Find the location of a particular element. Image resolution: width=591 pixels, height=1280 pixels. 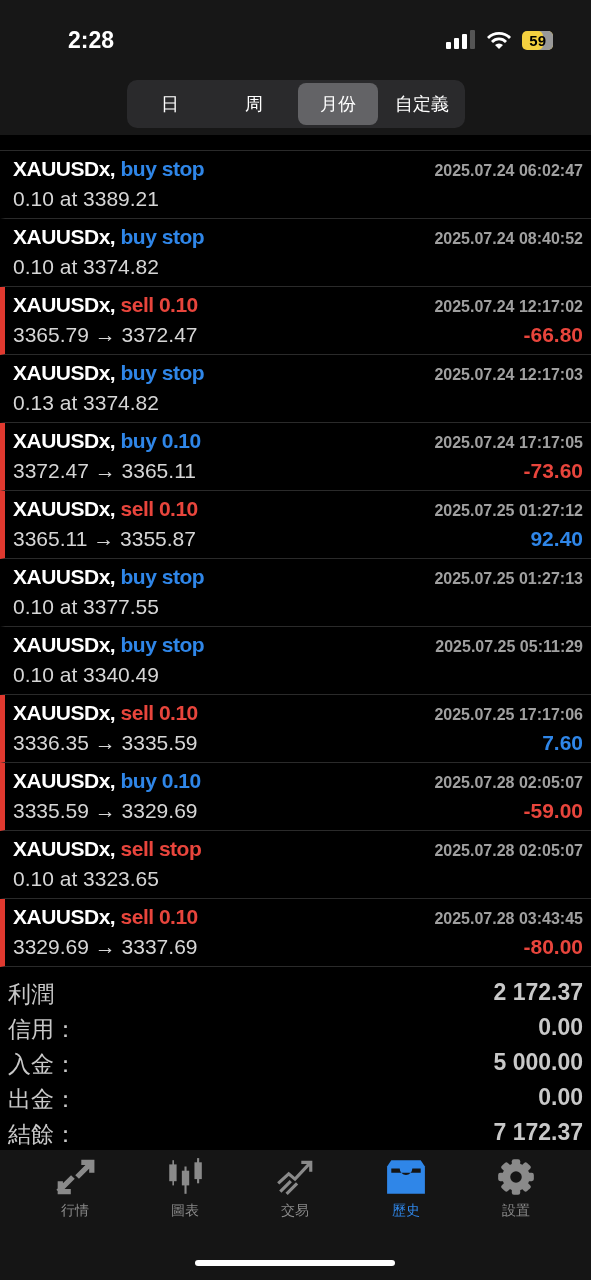

trade-profit: -73.60 is located at coordinates (553, 471).